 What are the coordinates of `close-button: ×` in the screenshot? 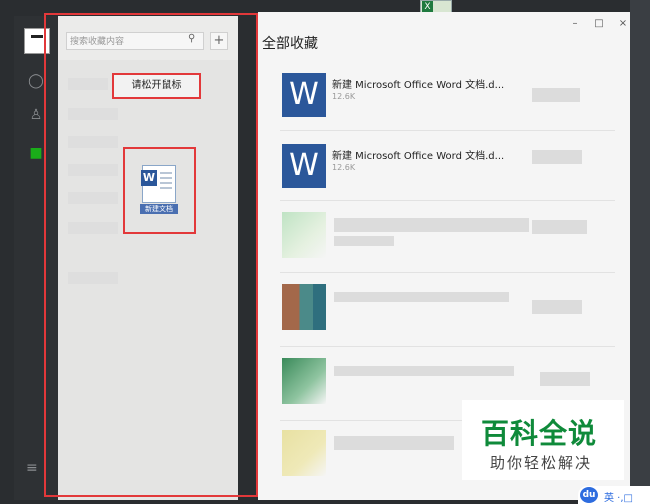 It's located at (623, 23).